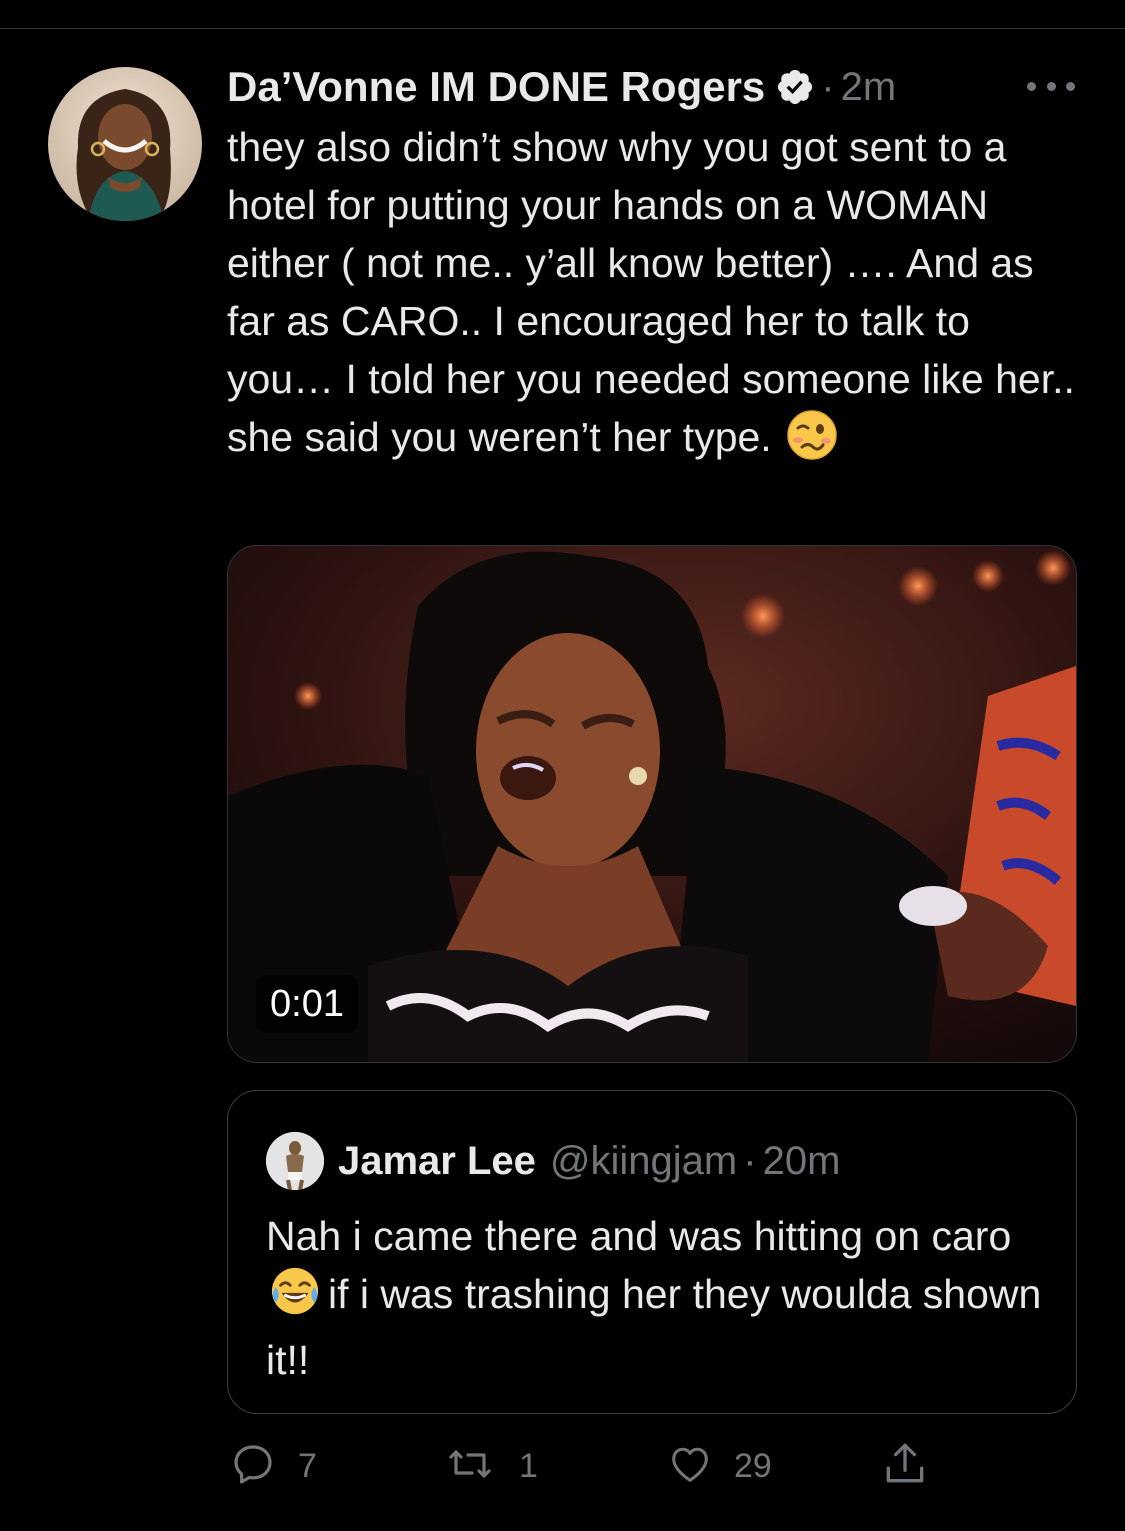  Describe the element at coordinates (307, 1004) in the screenshot. I see `video-duration-badge: 0:01` at that location.